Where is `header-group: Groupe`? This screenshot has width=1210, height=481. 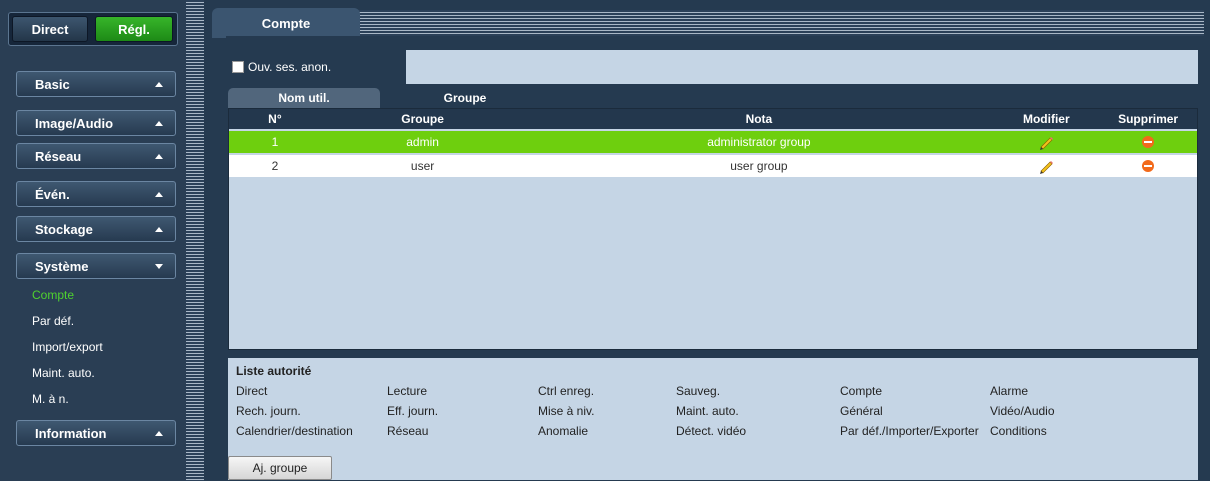
header-group: Groupe is located at coordinates (422, 119).